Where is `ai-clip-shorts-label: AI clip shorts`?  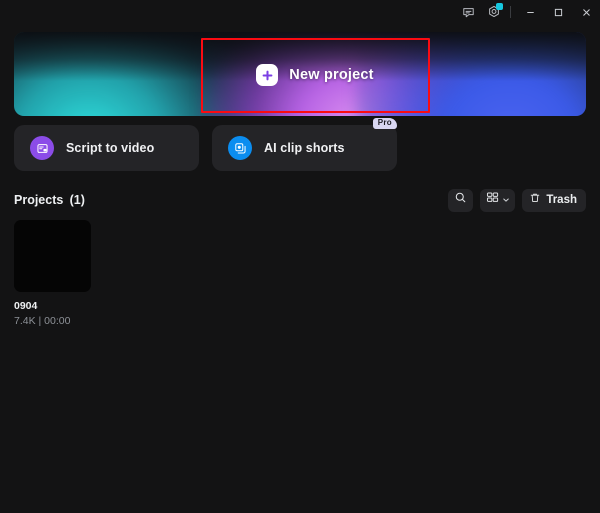 ai-clip-shorts-label: AI clip shorts is located at coordinates (304, 148).